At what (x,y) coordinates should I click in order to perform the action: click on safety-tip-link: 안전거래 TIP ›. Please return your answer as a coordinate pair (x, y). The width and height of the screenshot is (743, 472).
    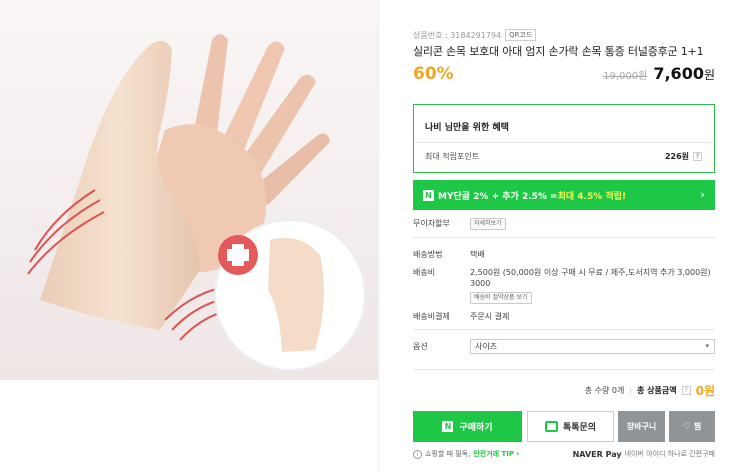
    Looking at the image, I should click on (496, 454).